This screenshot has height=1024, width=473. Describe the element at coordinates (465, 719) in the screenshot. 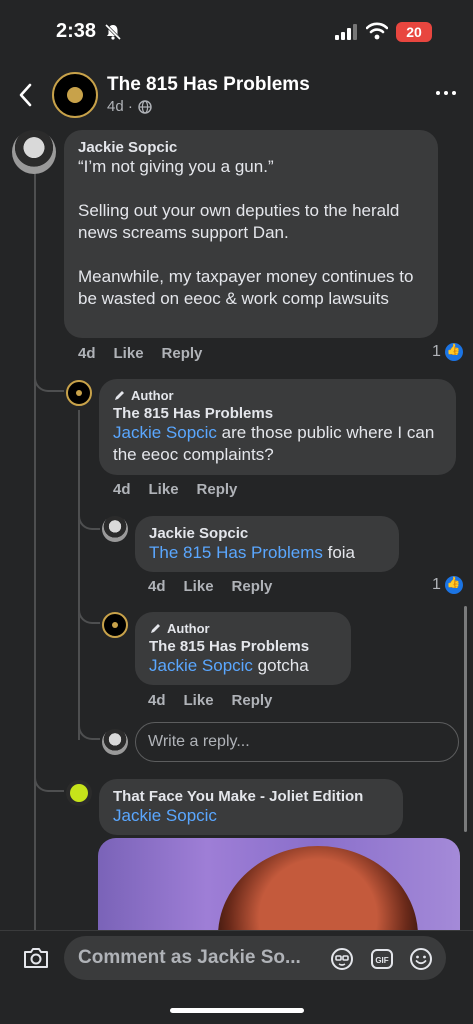

I see `scrollbar` at that location.